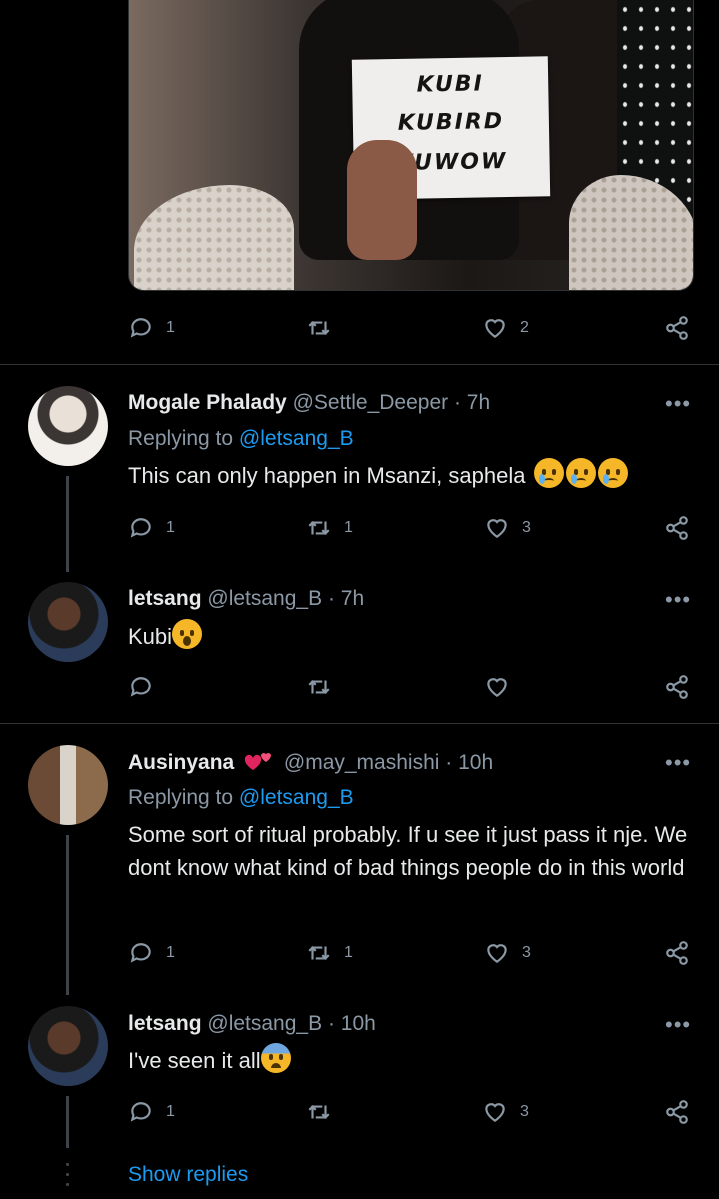 The image size is (719, 1199). What do you see at coordinates (181, 762) in the screenshot?
I see `display-name: Ausinyana` at bounding box center [181, 762].